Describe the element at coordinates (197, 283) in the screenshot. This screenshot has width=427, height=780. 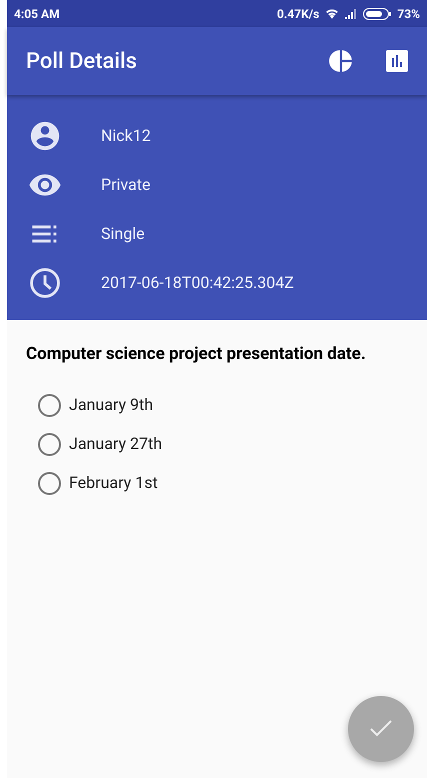
I see `info-text: 2017-06-18T00:42:25.304Z` at that location.